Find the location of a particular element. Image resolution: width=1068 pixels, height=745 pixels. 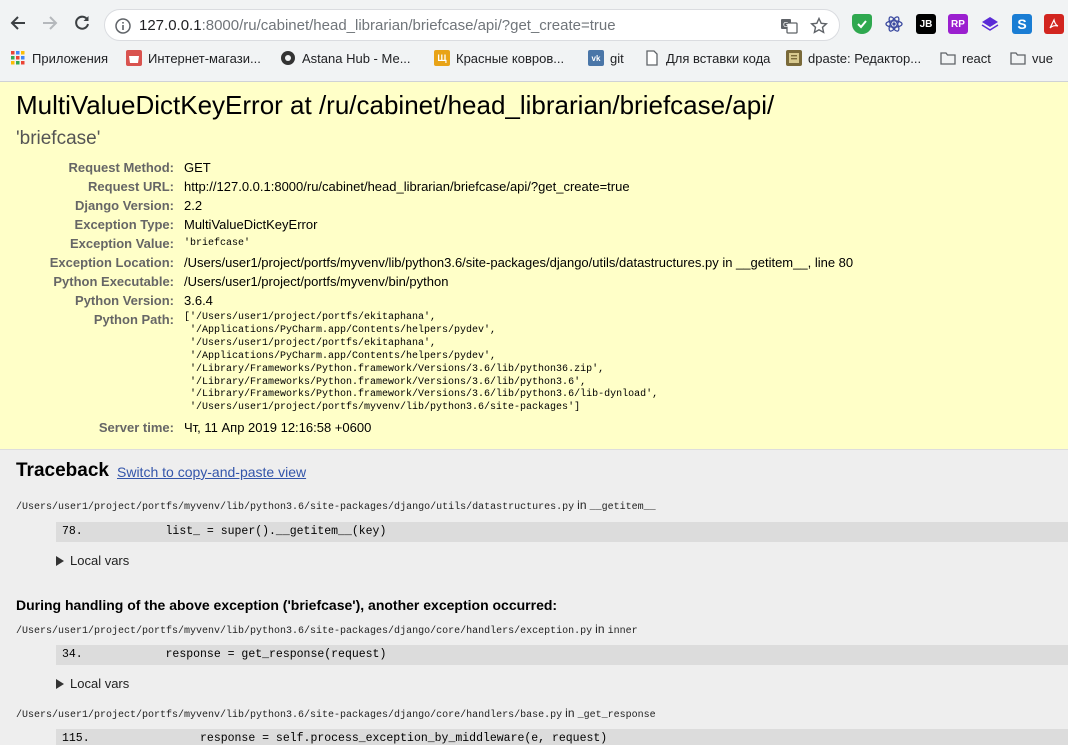

arrow-right-icon is located at coordinates (50, 23).